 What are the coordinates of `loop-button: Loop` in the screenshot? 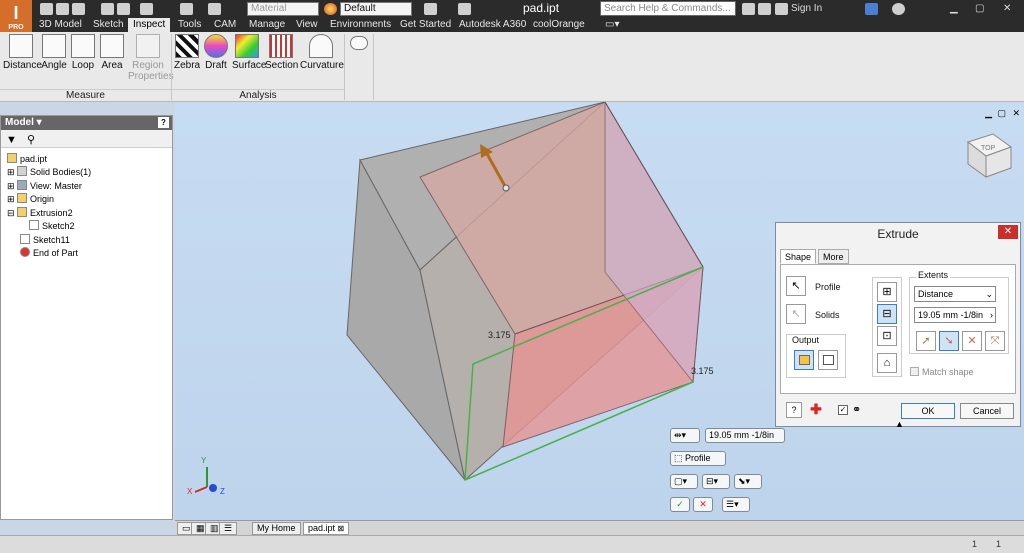 It's located at (83, 52).